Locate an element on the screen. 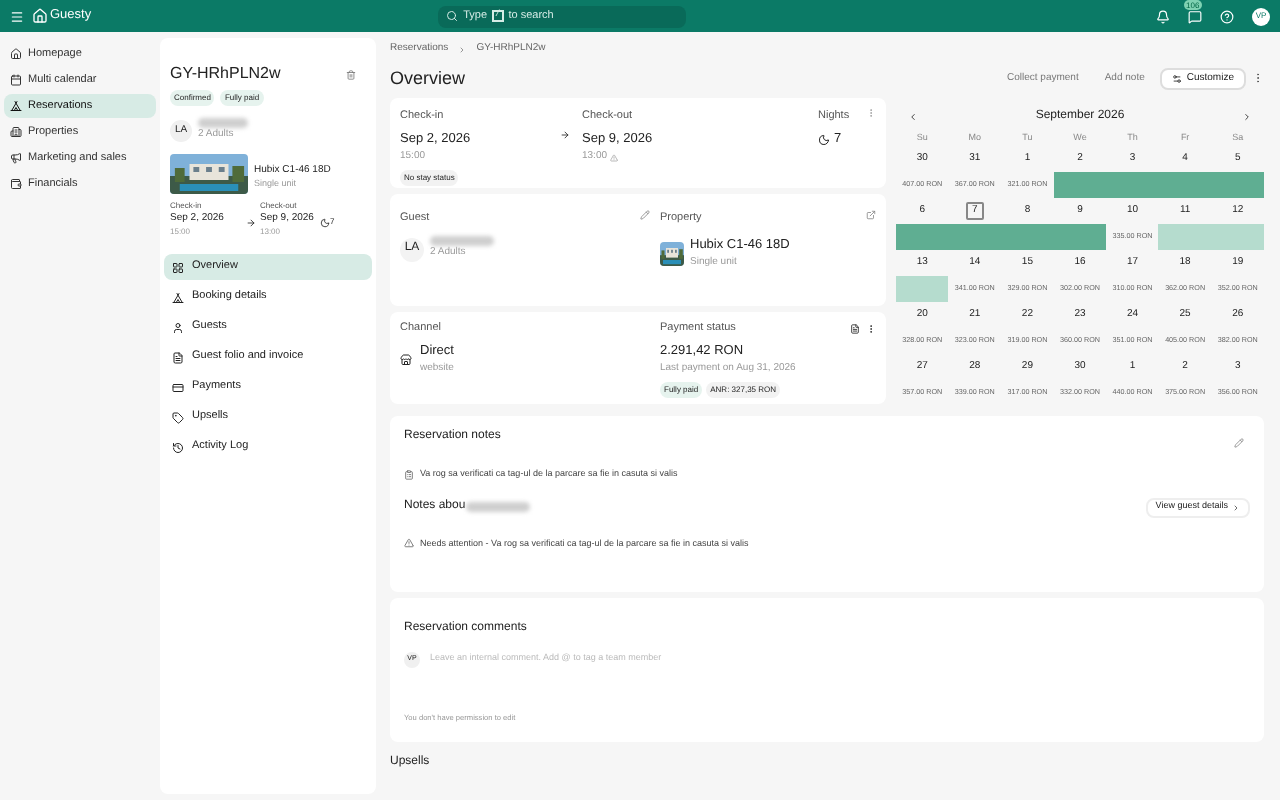  external-link-icon is located at coordinates (871, 215).